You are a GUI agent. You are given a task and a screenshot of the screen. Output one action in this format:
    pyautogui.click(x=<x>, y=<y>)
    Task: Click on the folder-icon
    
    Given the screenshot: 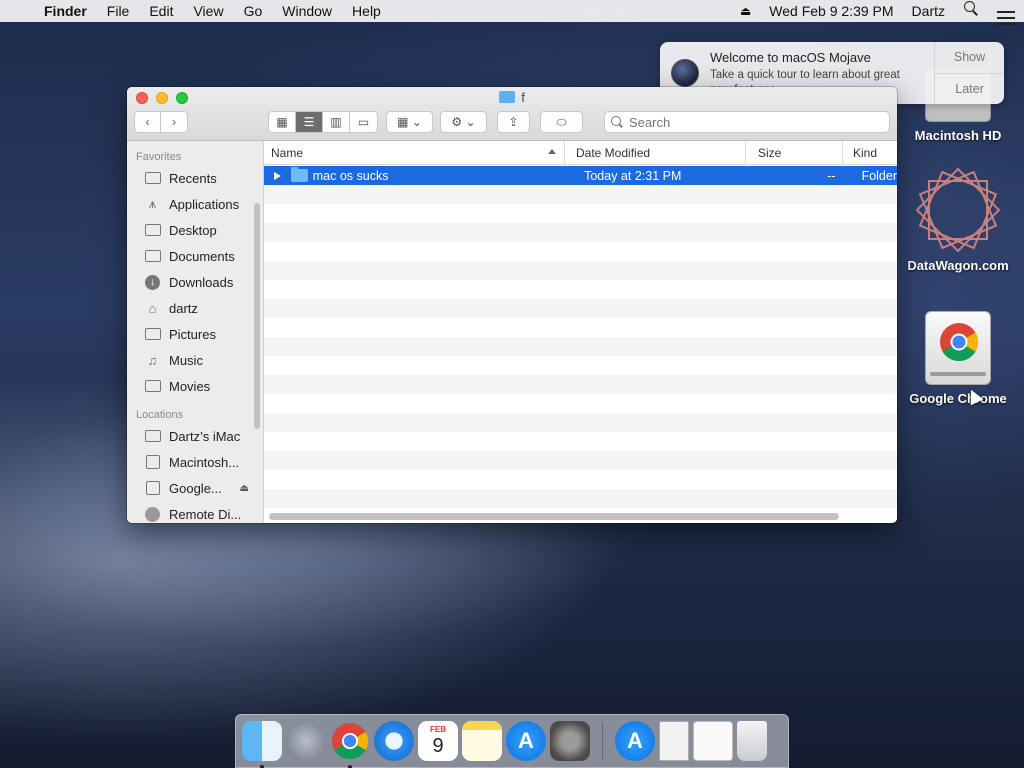 What is the action you would take?
    pyautogui.click(x=507, y=97)
    